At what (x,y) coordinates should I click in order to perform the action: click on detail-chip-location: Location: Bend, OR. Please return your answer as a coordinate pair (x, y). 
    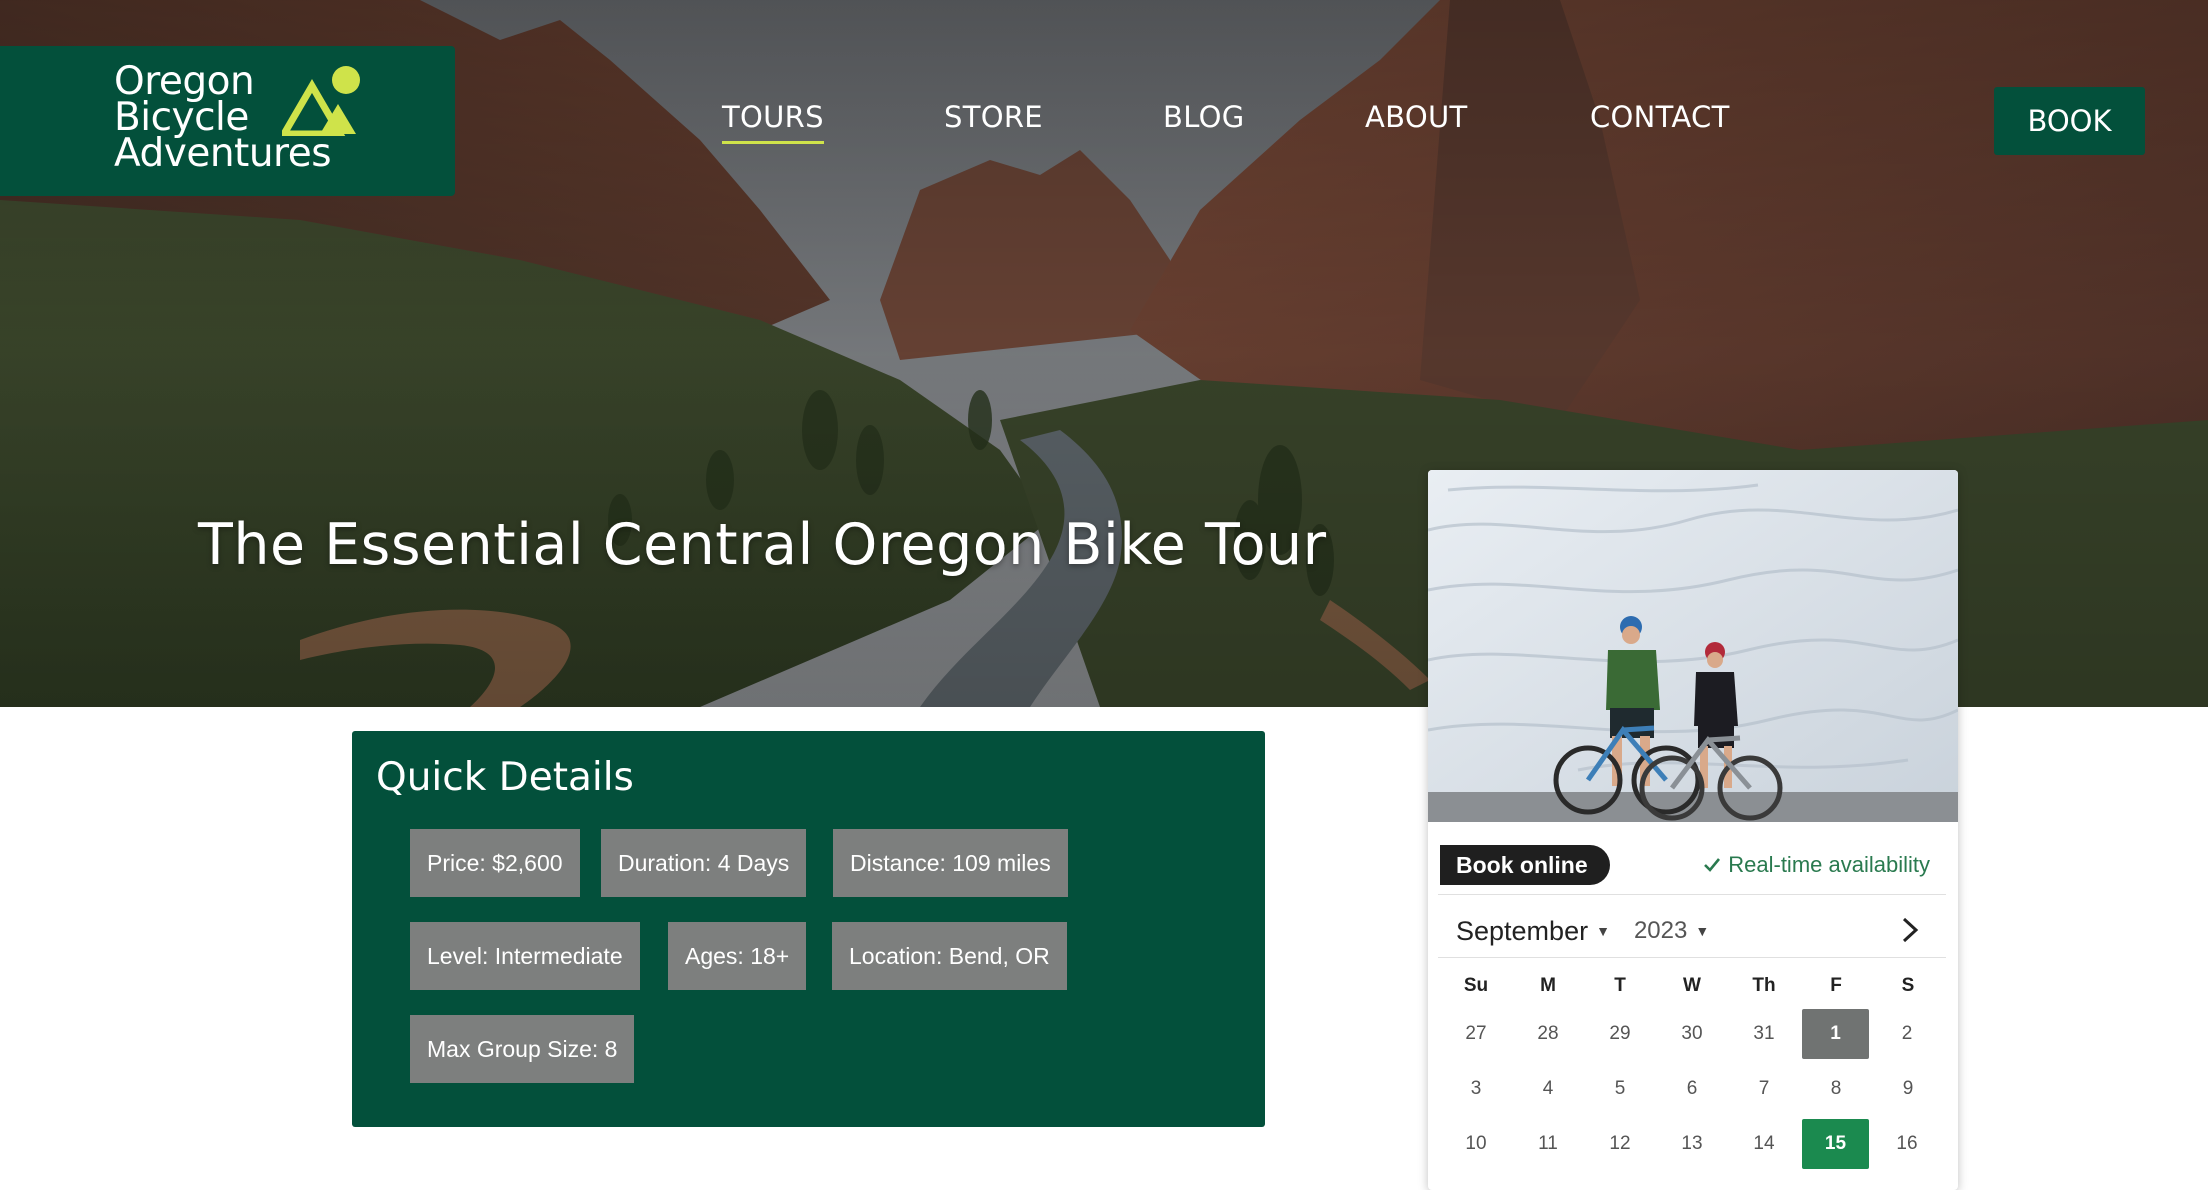
    Looking at the image, I should click on (949, 956).